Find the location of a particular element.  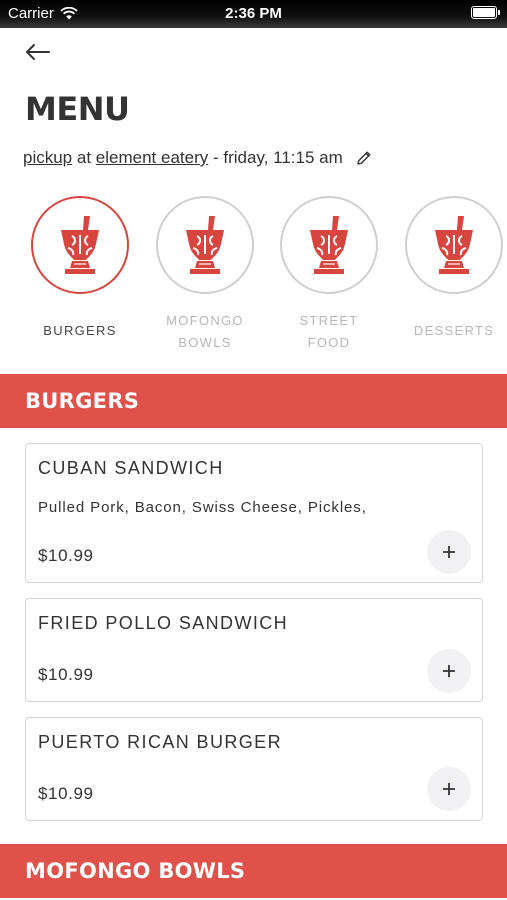

menu-item-card: FRIED POLLO SANDWICH $10.99 is located at coordinates (254, 650).